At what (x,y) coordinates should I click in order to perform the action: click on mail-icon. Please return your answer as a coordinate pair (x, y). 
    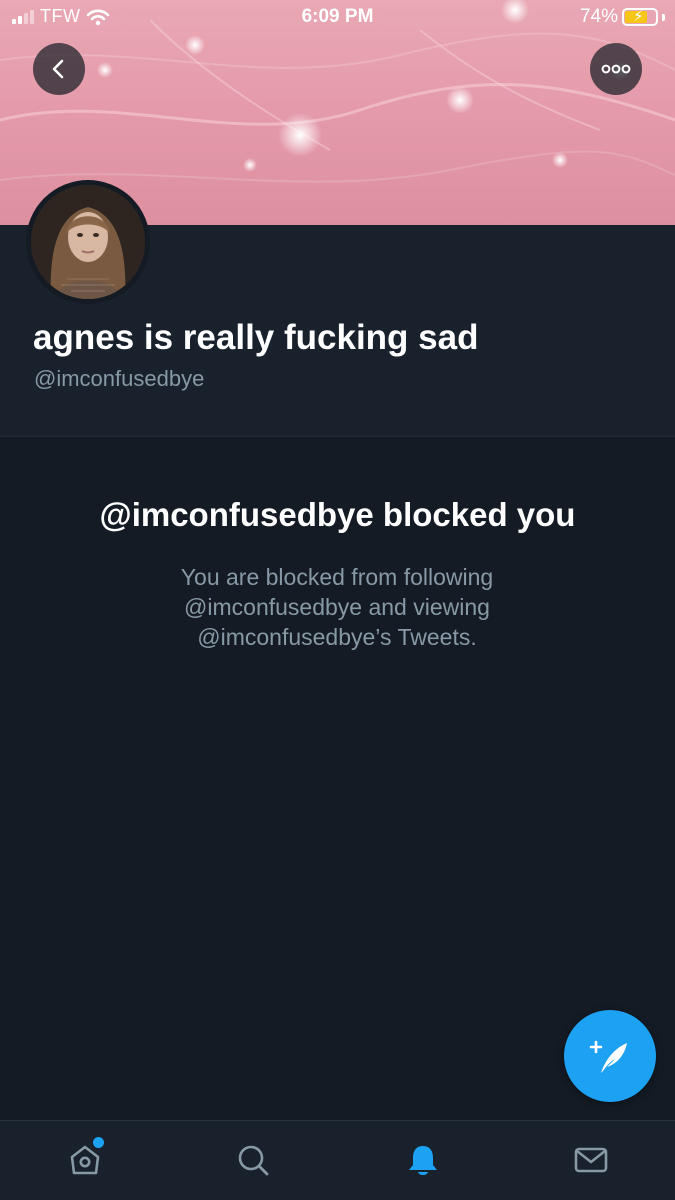
    Looking at the image, I should click on (591, 1160).